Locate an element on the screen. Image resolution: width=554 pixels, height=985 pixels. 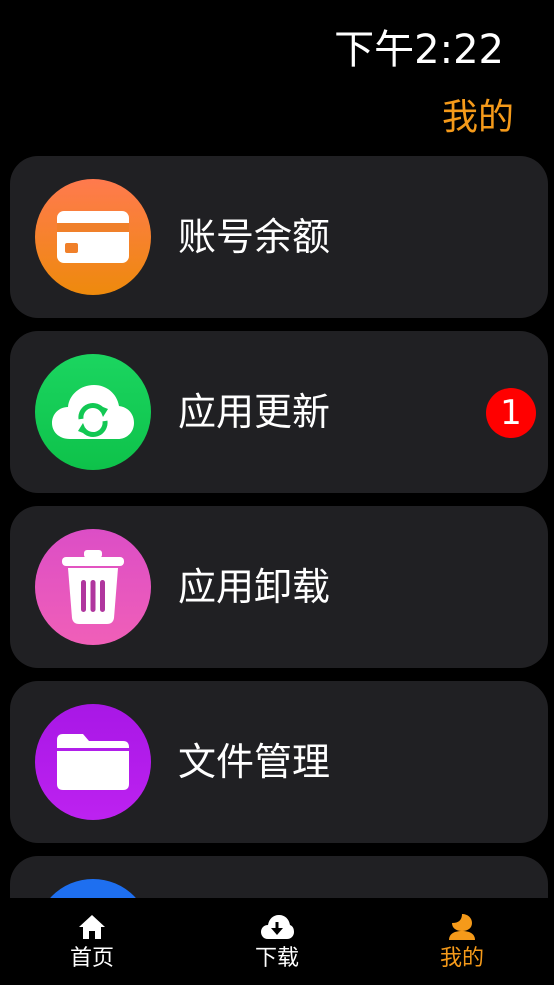
bottom-nav: 首页 下载 我的 is located at coordinates (277, 941).